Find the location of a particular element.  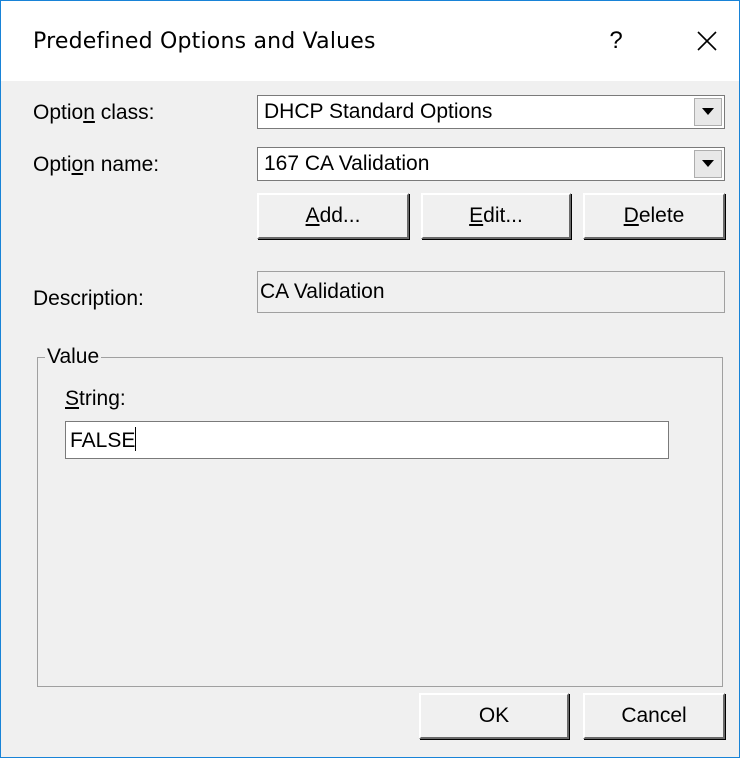

close-button is located at coordinates (707, 41).